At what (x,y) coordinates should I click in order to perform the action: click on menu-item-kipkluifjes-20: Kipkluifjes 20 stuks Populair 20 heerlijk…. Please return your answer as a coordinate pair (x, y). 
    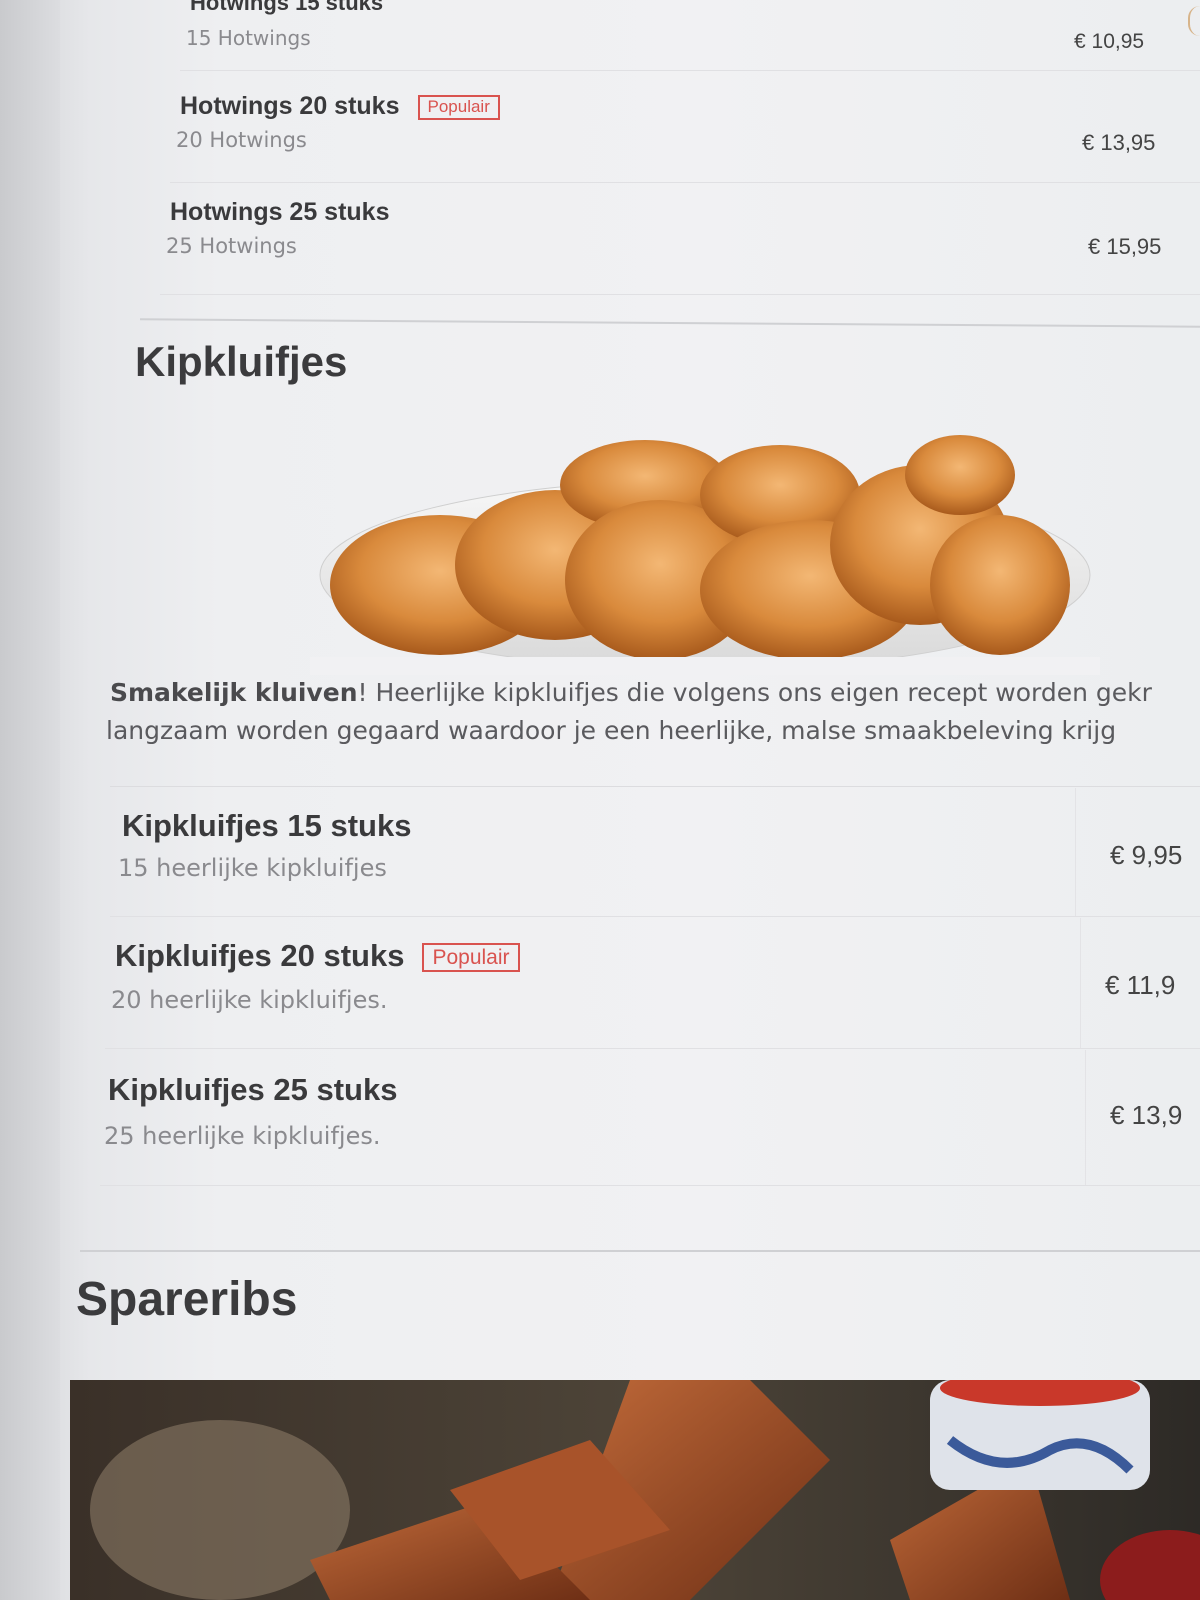
    Looking at the image, I should click on (652, 983).